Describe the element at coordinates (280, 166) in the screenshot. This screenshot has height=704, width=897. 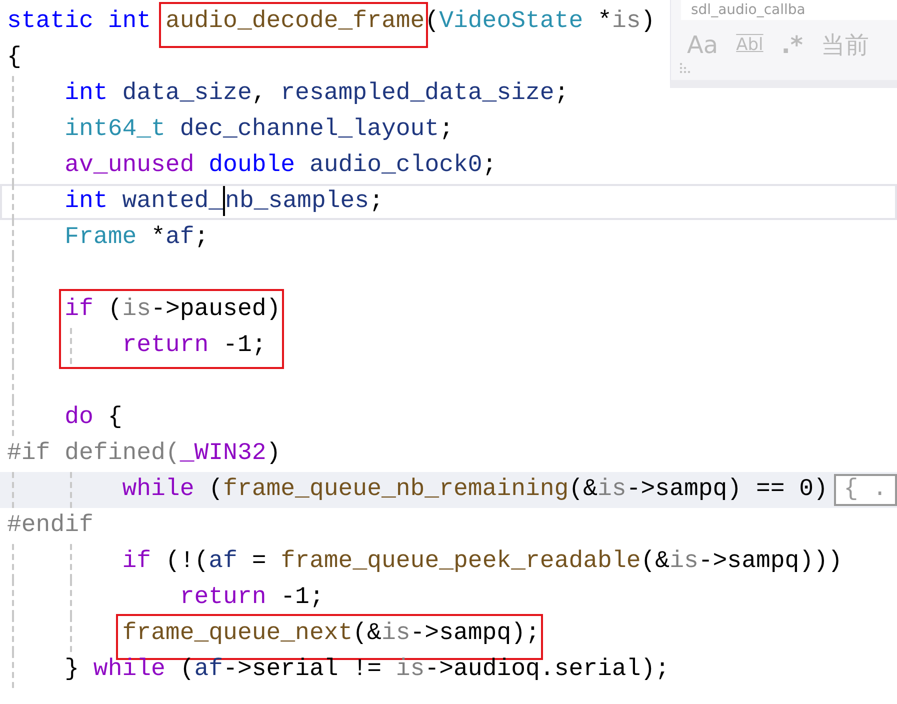
I see `code-text: av_unused double audio_clock0;` at that location.